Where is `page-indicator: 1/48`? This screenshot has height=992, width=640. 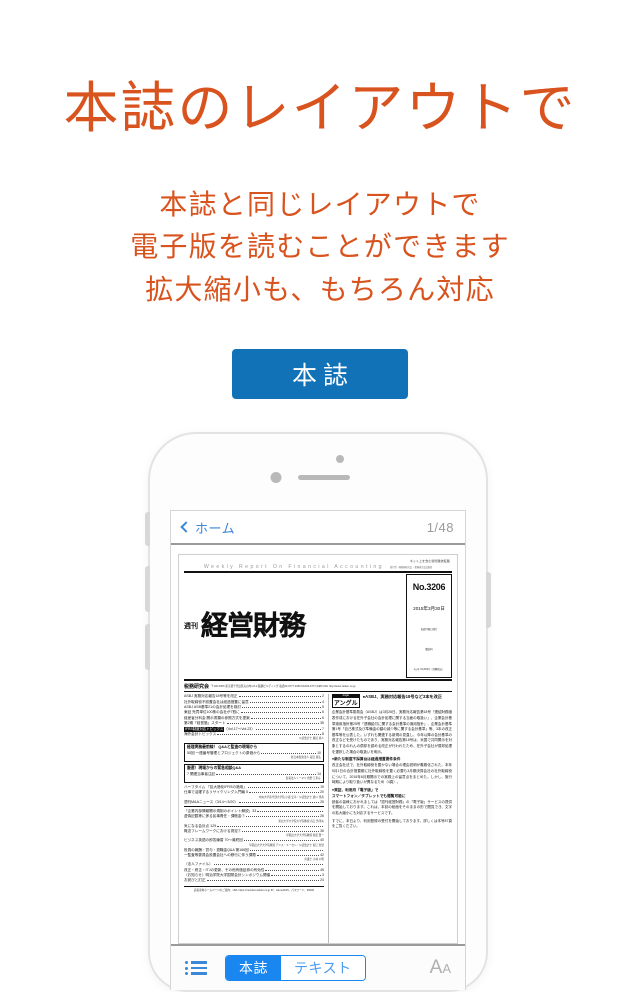 page-indicator: 1/48 is located at coordinates (440, 527).